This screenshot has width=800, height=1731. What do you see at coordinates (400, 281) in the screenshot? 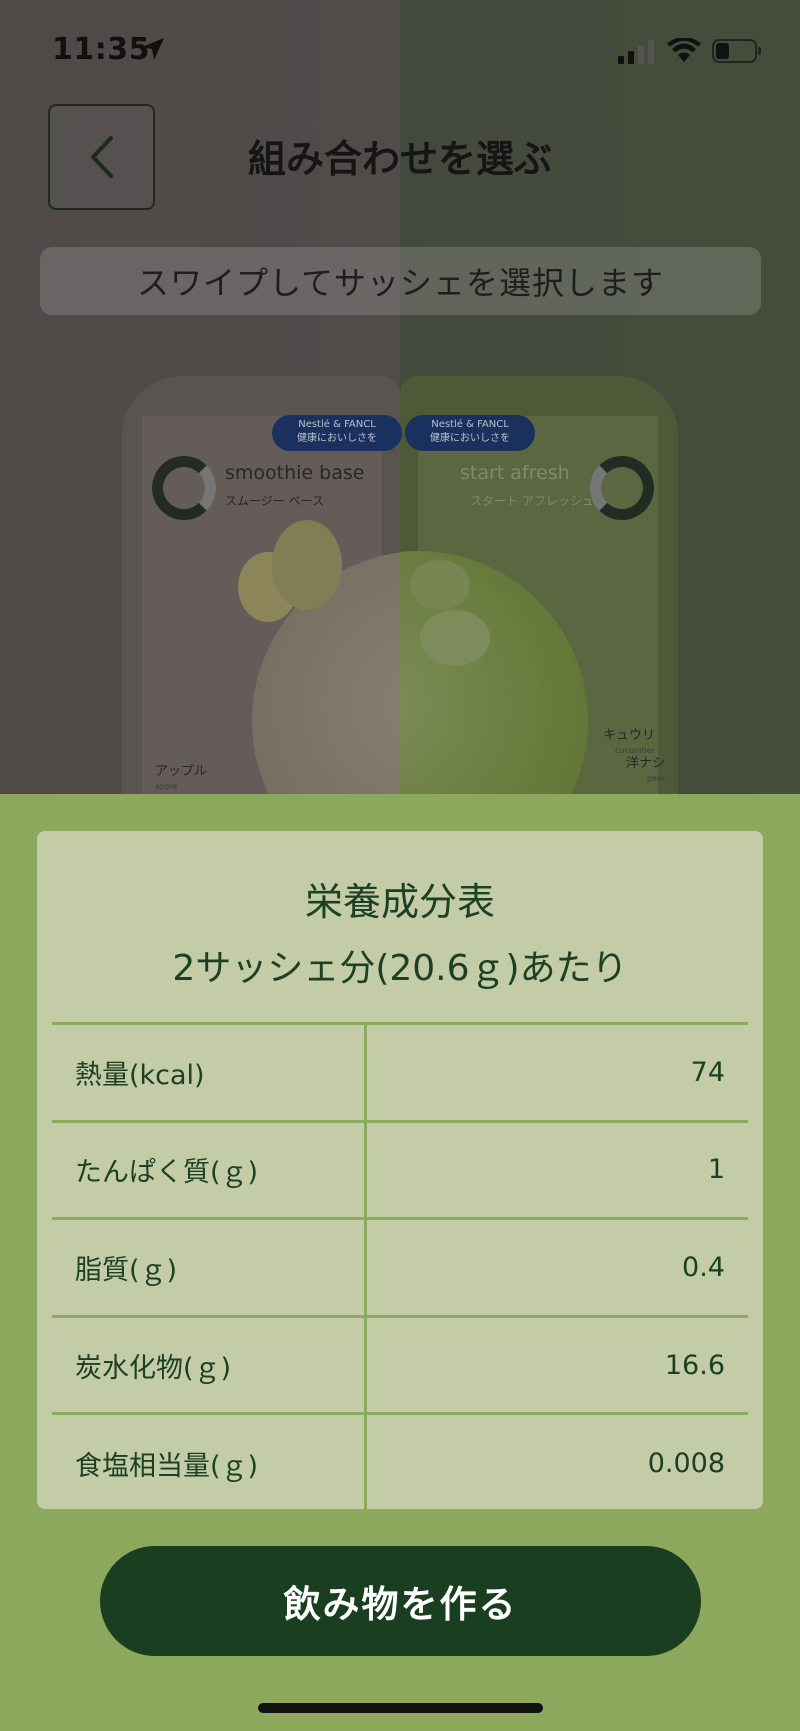
I see `swipe-hint: スワイプしてサッシェを選択します` at bounding box center [400, 281].